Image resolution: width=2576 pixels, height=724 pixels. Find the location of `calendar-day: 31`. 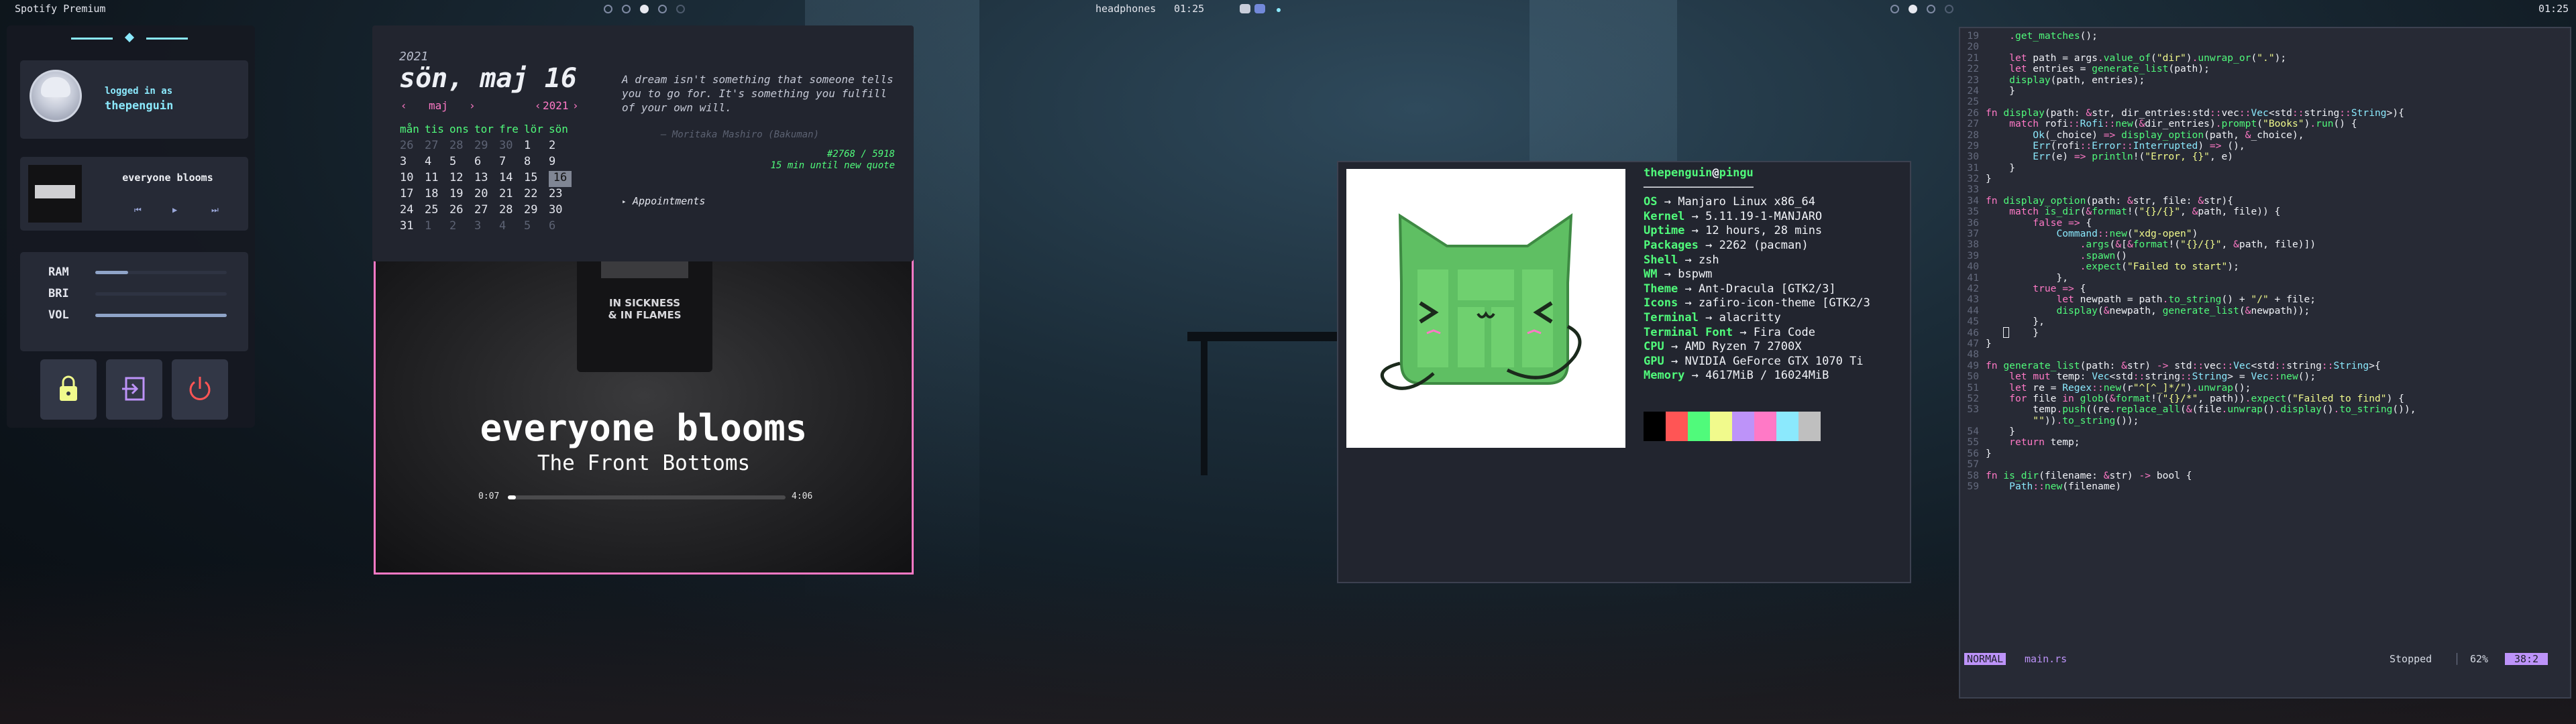

calendar-day: 31 is located at coordinates (412, 227).